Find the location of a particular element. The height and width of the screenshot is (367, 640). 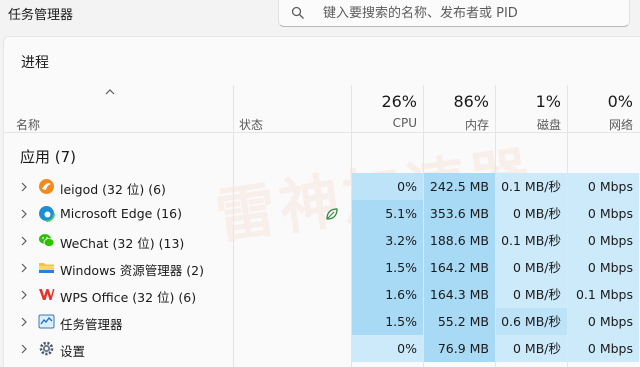

memory-total-percent: 86% is located at coordinates (456, 101).